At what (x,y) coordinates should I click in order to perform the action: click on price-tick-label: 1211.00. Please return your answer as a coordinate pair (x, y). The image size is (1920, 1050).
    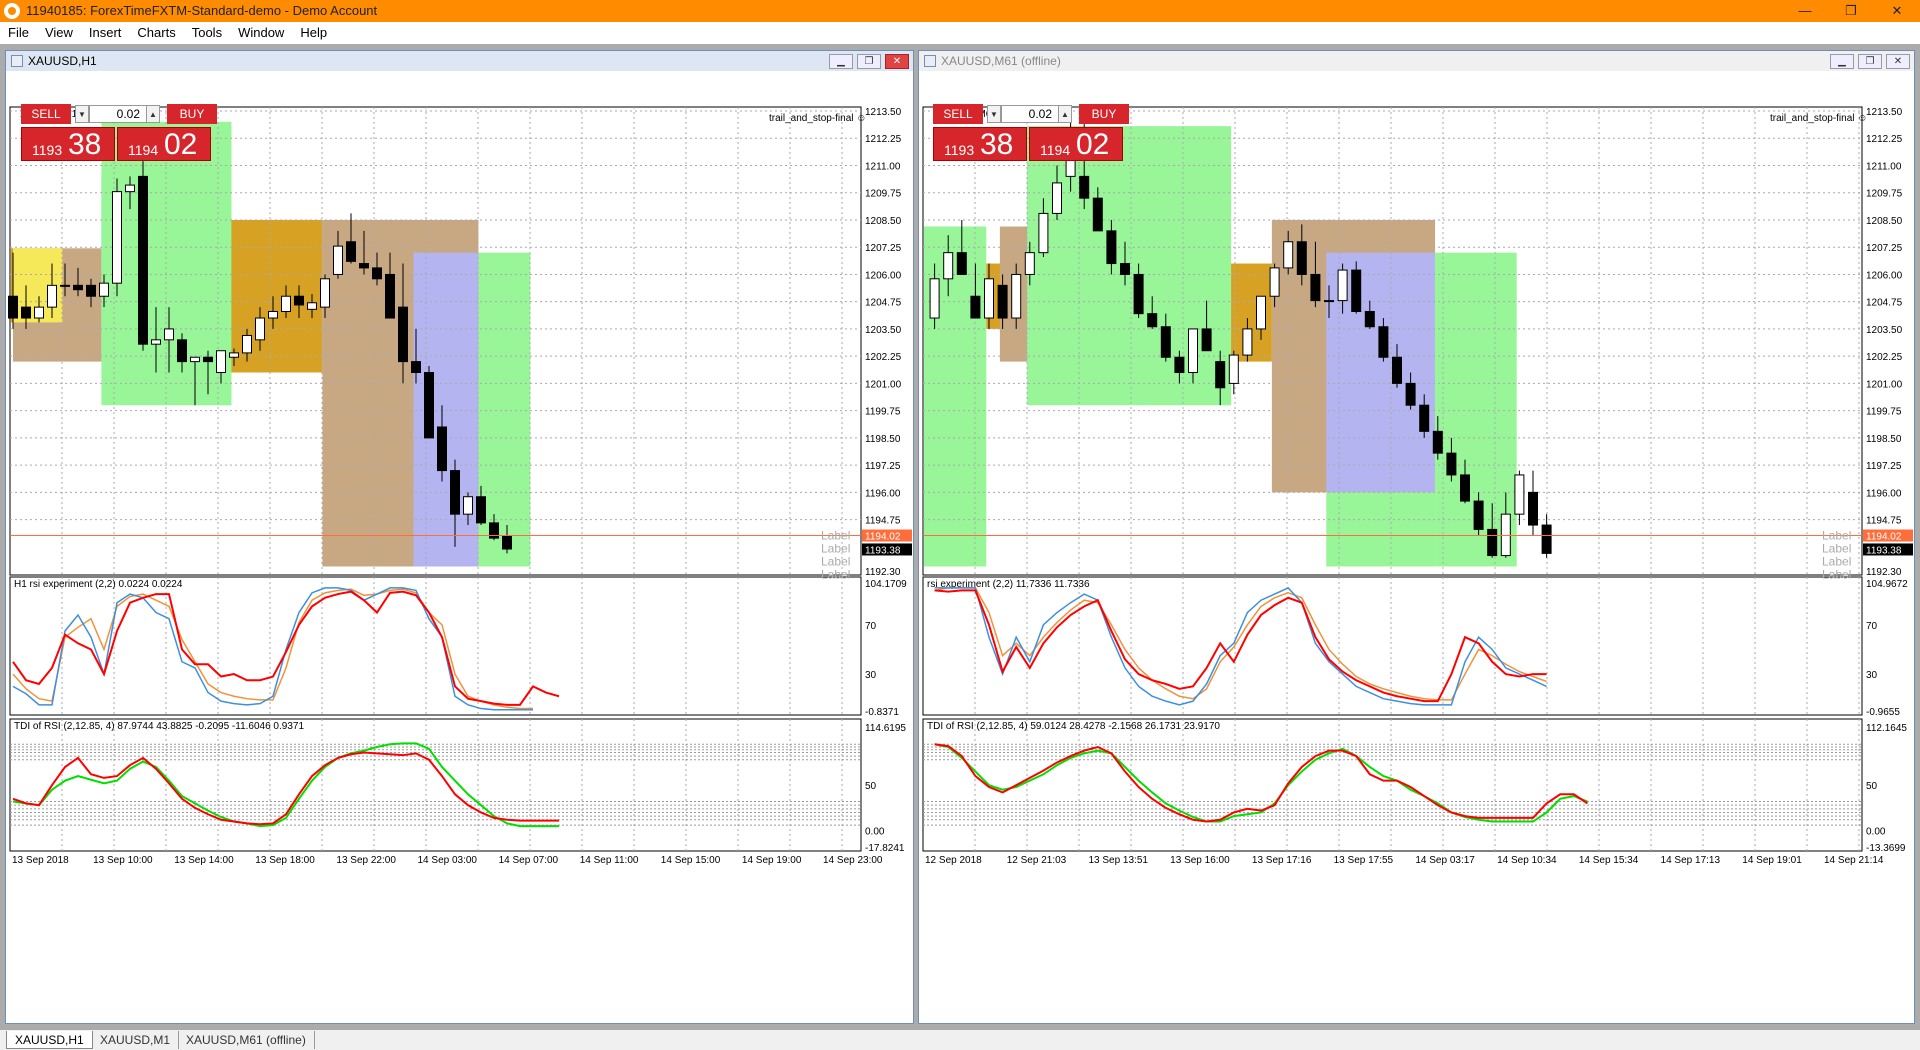
    Looking at the image, I should click on (1884, 166).